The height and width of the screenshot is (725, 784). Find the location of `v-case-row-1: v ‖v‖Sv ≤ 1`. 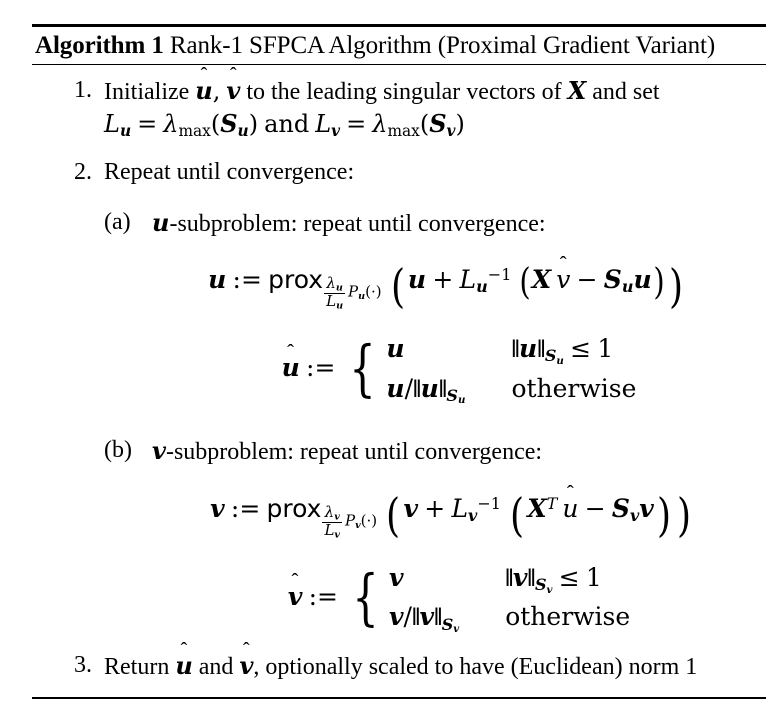

v-case-row-1: v ‖v‖Sv ≤ 1 is located at coordinates (495, 579).